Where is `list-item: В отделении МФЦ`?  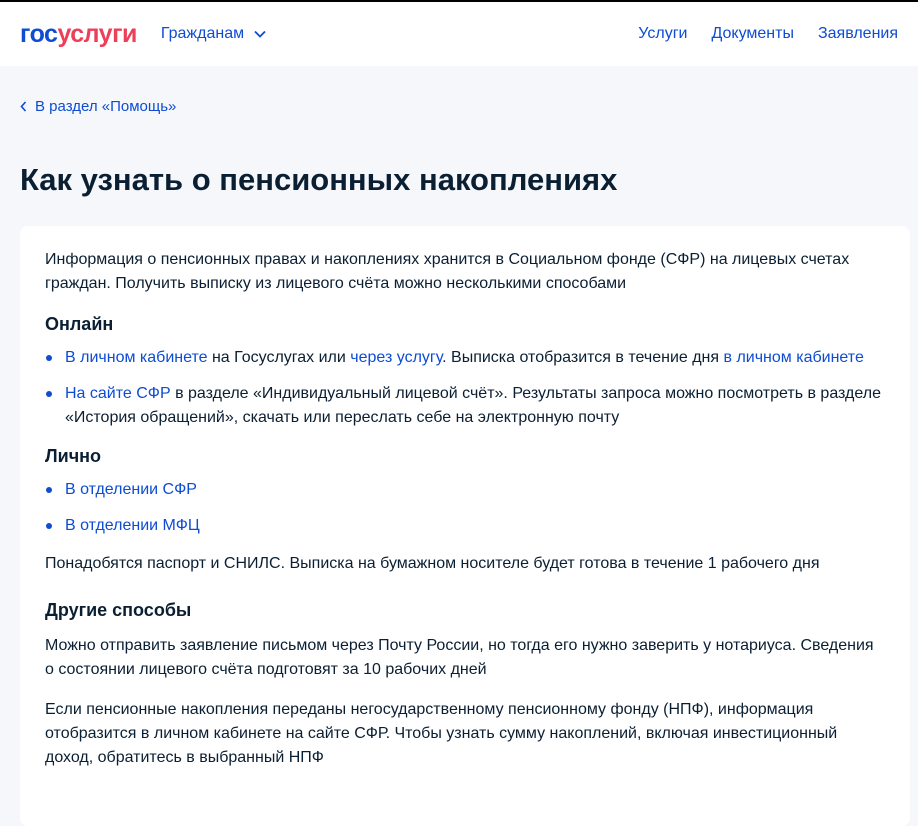 list-item: В отделении МФЦ is located at coordinates (465, 526).